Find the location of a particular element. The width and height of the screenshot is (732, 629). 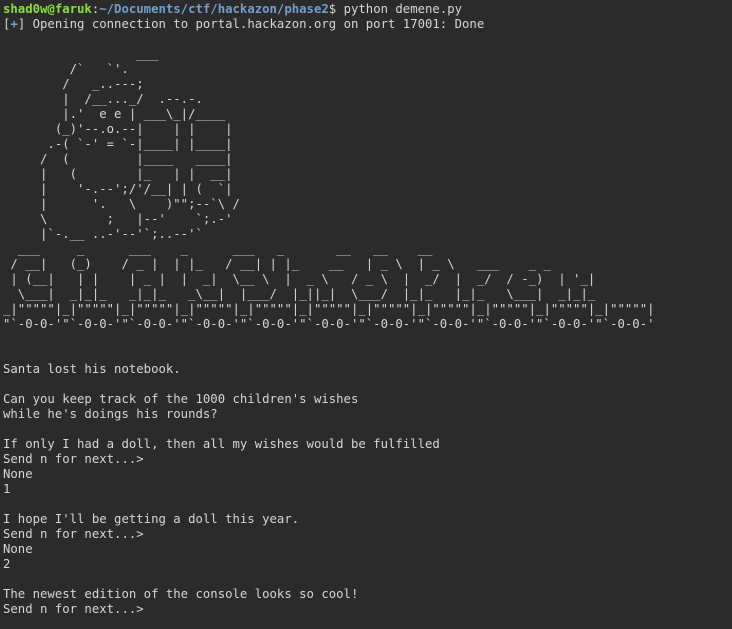

santa-art-line: | '-.--';/'/__| | ( `| is located at coordinates (118, 189).